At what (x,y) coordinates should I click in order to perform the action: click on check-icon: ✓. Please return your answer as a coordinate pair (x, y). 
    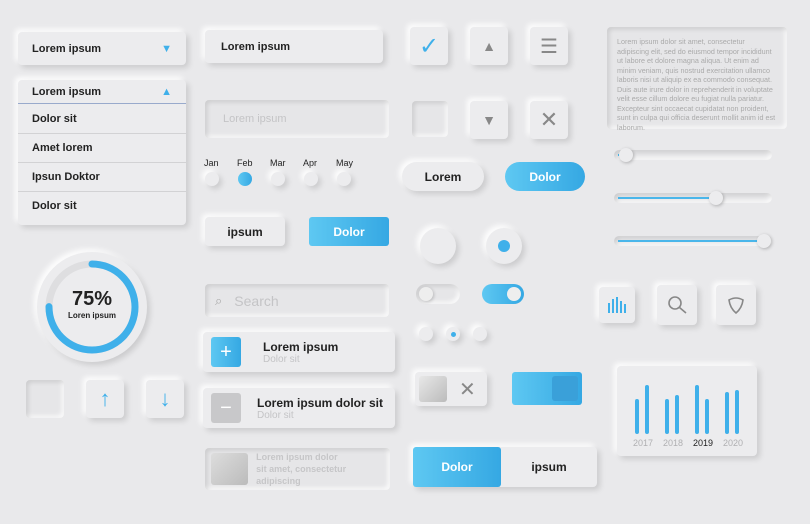
    Looking at the image, I should click on (429, 46).